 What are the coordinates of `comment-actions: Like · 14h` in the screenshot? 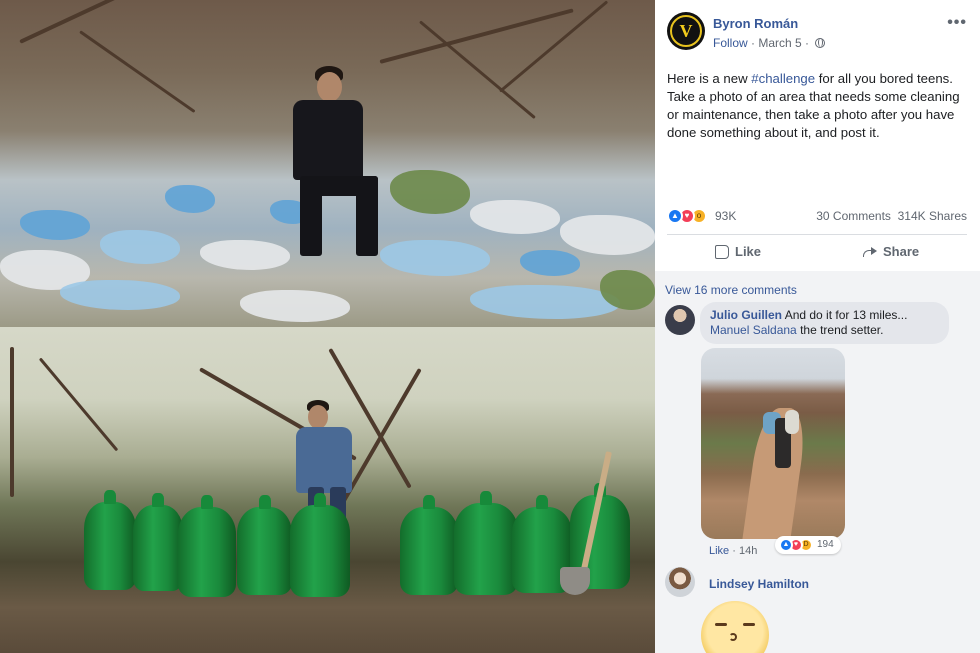 It's located at (733, 551).